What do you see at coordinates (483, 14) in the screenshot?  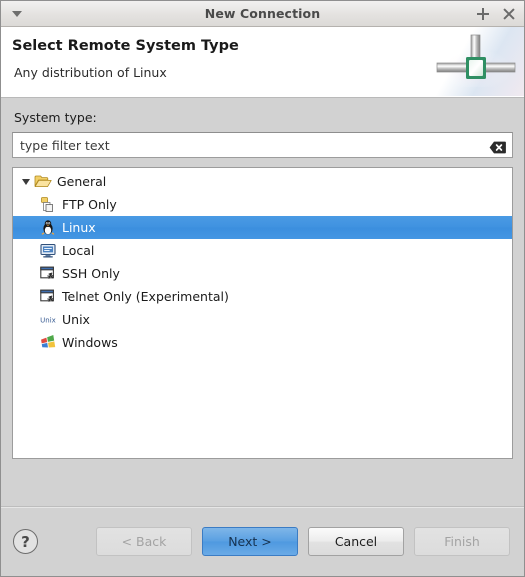 I see `maximize-button` at bounding box center [483, 14].